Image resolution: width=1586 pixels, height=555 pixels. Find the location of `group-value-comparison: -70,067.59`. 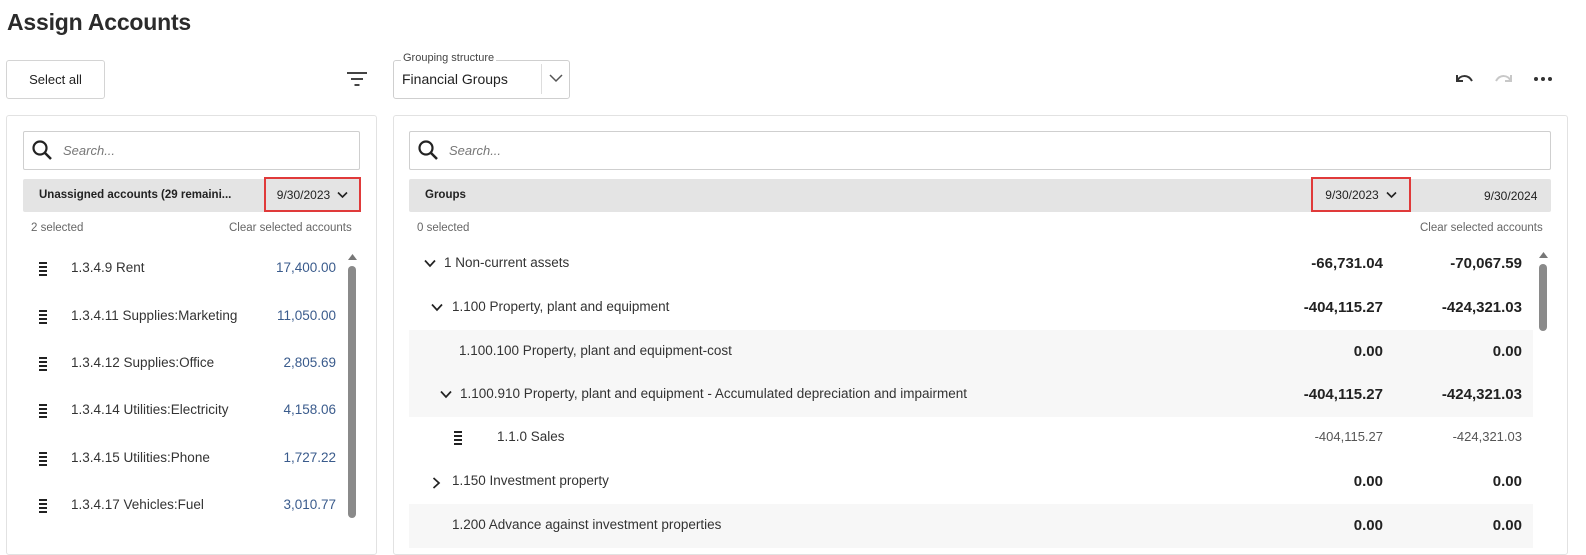

group-value-comparison: -70,067.59 is located at coordinates (1486, 263).